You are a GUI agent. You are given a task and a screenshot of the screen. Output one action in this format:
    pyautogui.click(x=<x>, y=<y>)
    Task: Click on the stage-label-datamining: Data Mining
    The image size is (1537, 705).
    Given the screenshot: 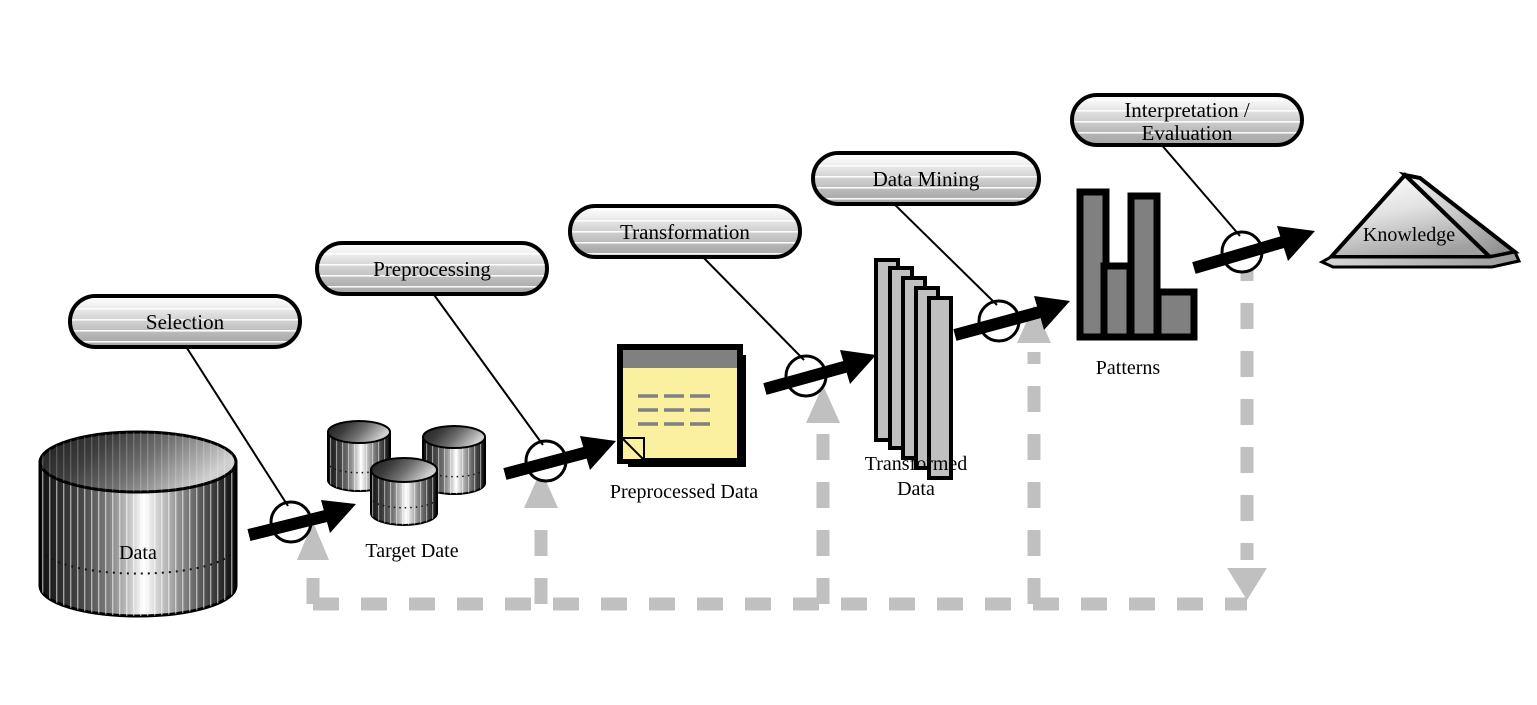 What is the action you would take?
    pyautogui.click(x=926, y=179)
    